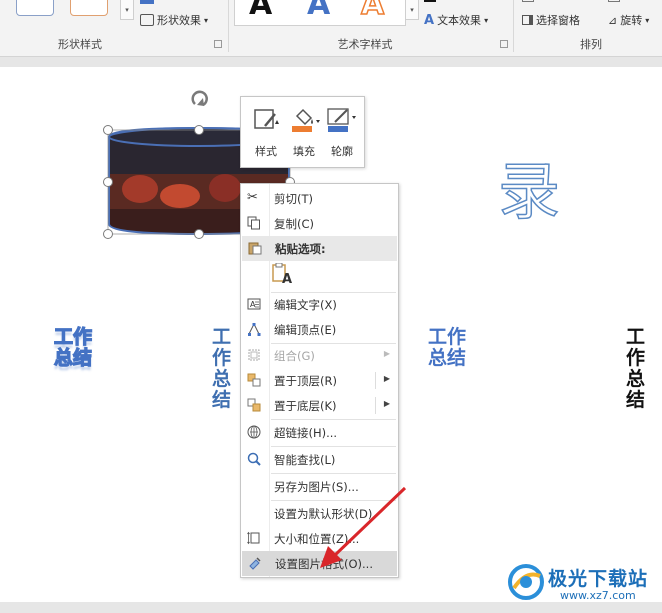 This screenshot has width=662, height=613. What do you see at coordinates (319, 355) in the screenshot?
I see `menu-item-group: 组合(G) ▶` at bounding box center [319, 355].